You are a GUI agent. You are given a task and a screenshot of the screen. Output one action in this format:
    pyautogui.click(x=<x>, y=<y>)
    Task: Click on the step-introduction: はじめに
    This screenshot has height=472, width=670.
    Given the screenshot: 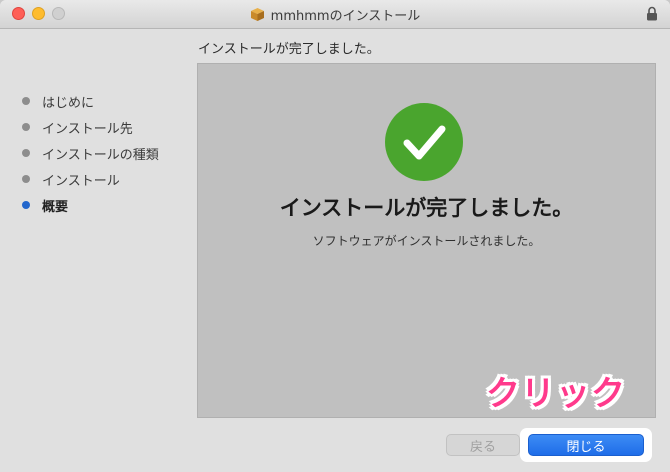 What is the action you would take?
    pyautogui.click(x=90, y=101)
    